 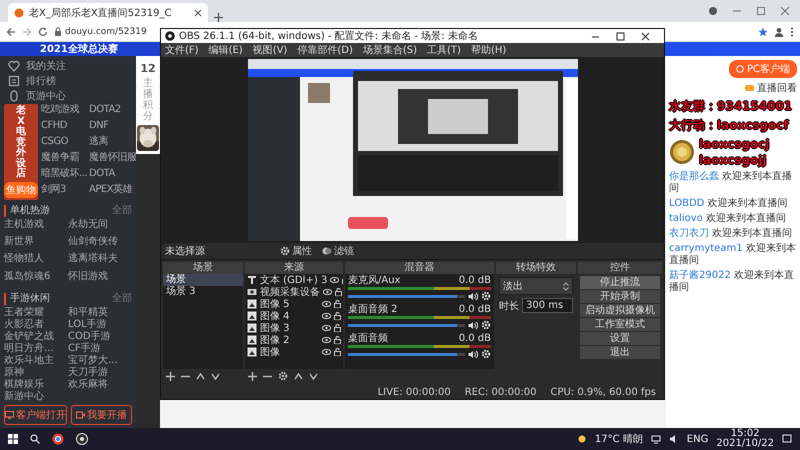 What do you see at coordinates (390, 50) in the screenshot?
I see `menu-item: 场景集合(S)` at bounding box center [390, 50].